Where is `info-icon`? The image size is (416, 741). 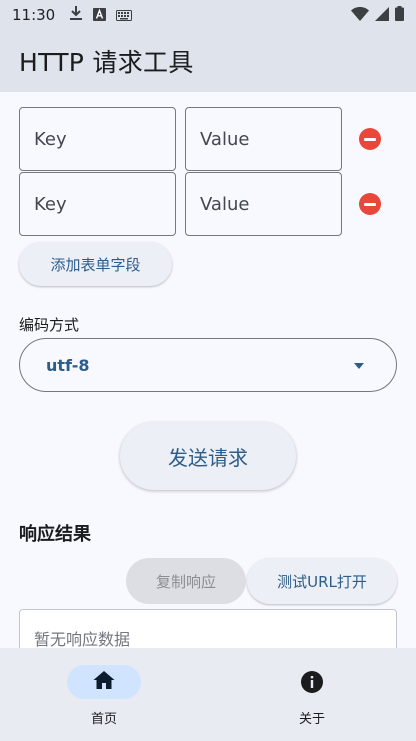
info-icon is located at coordinates (312, 682).